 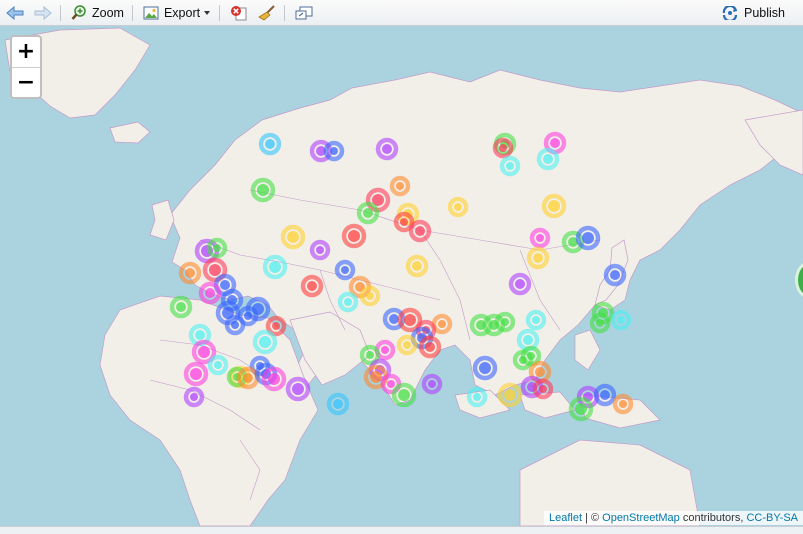 What do you see at coordinates (713, 518) in the screenshot?
I see `attribution-contributors: contributors,` at bounding box center [713, 518].